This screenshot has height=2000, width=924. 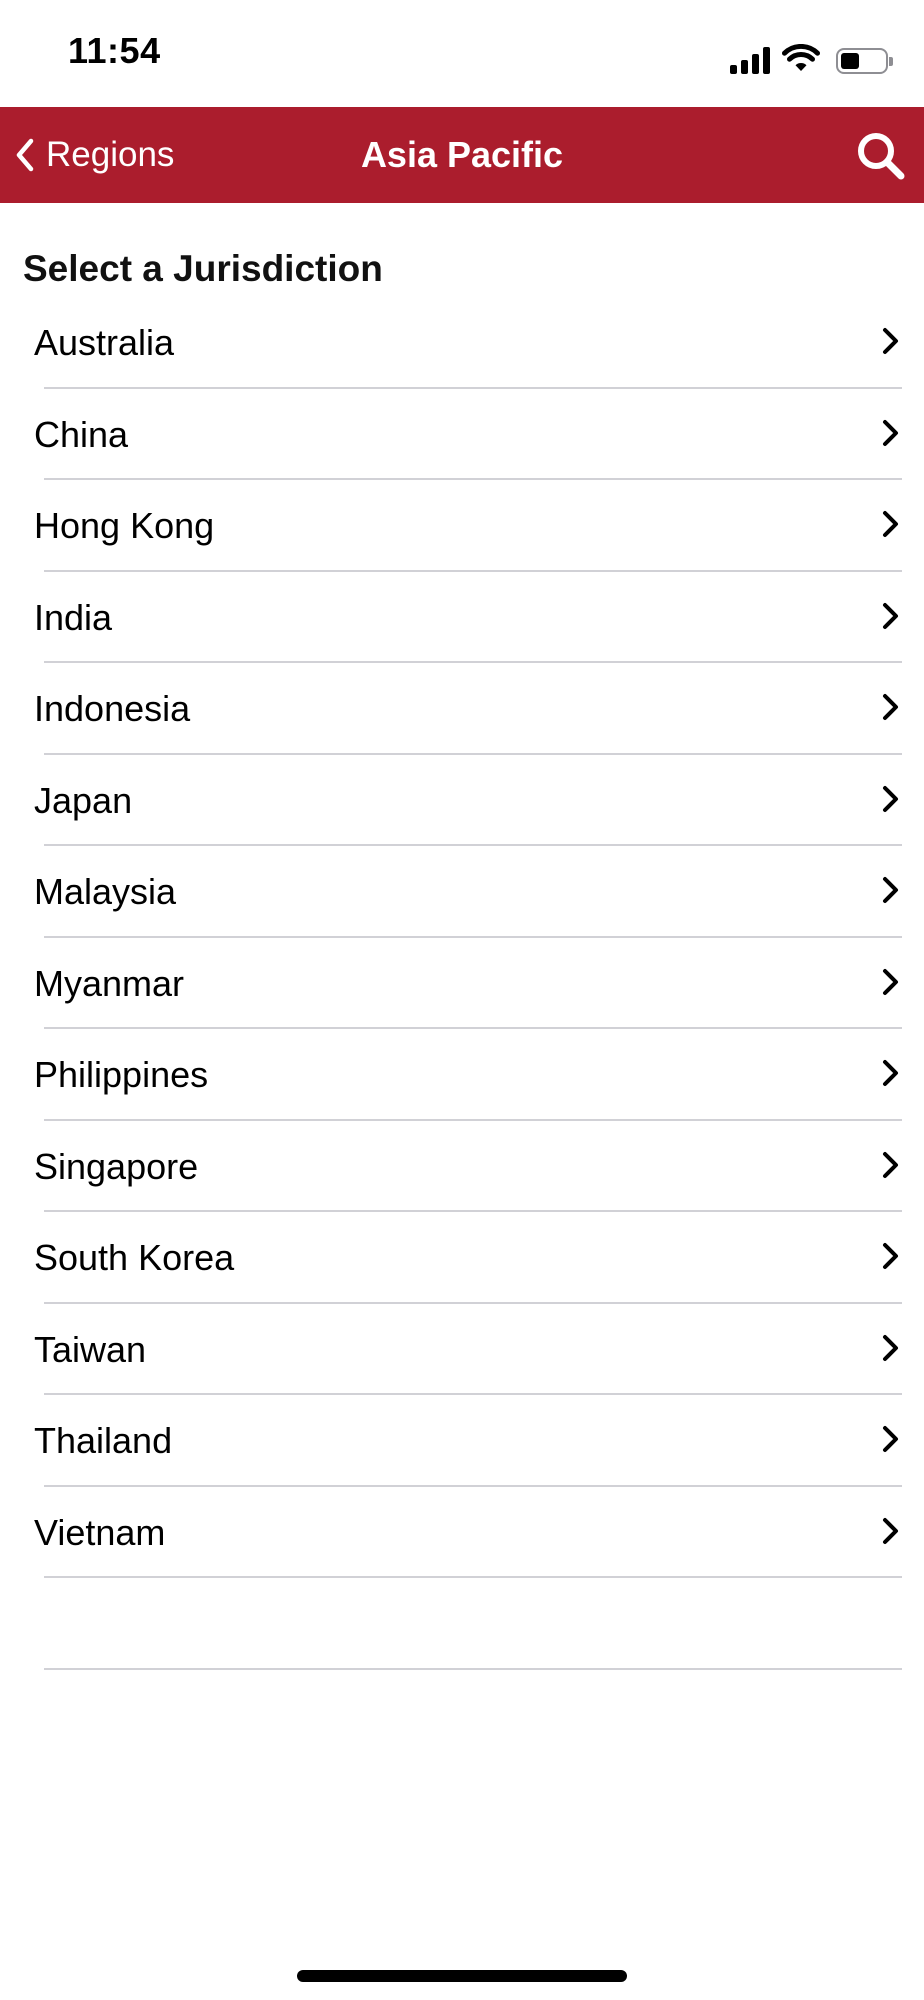 I want to click on list-item-label: Vietnam, so click(x=100, y=1532).